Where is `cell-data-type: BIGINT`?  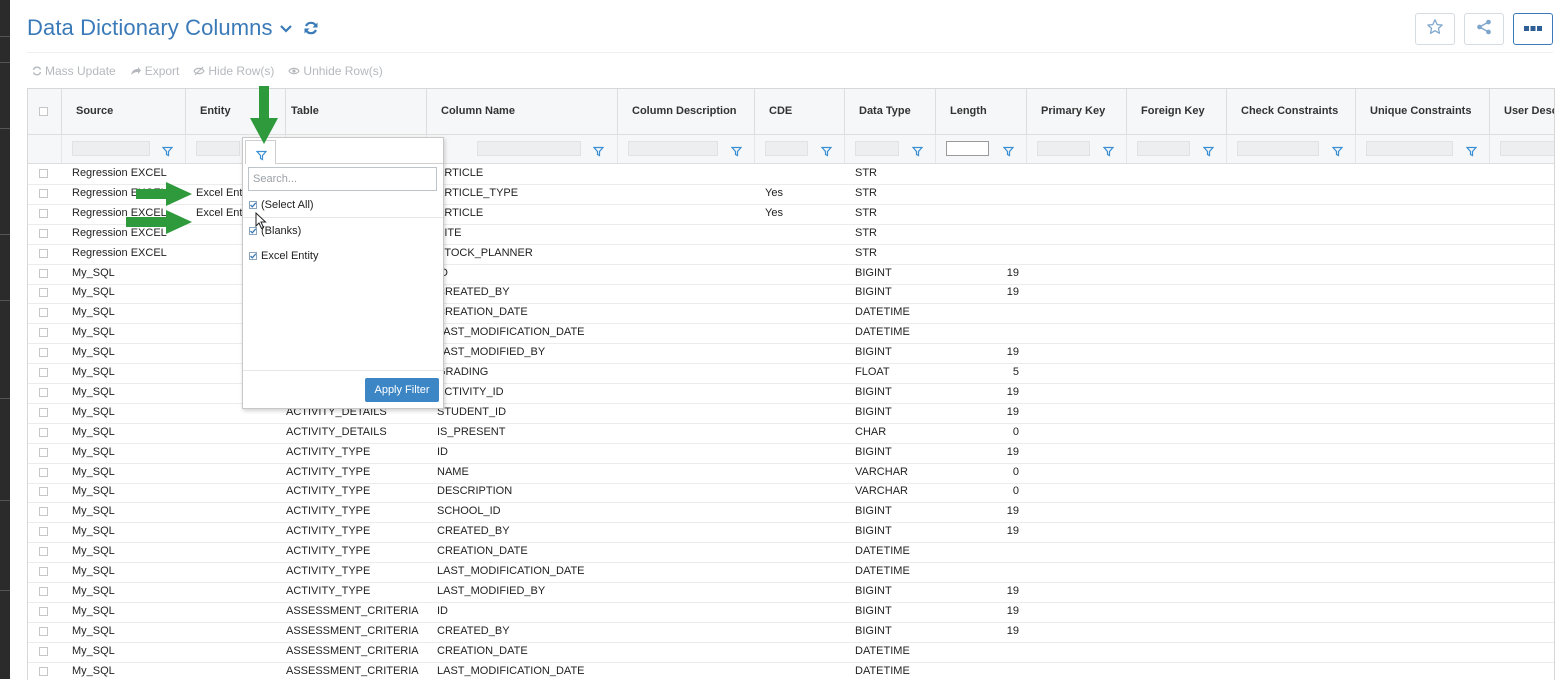
cell-data-type: BIGINT is located at coordinates (873, 392).